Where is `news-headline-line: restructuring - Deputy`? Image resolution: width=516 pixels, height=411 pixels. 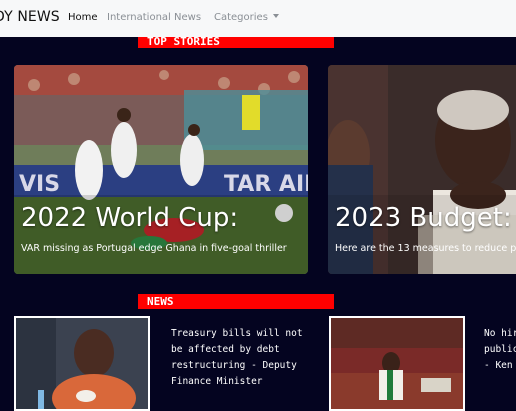
news-headline-line: restructuring - Deputy is located at coordinates (234, 365).